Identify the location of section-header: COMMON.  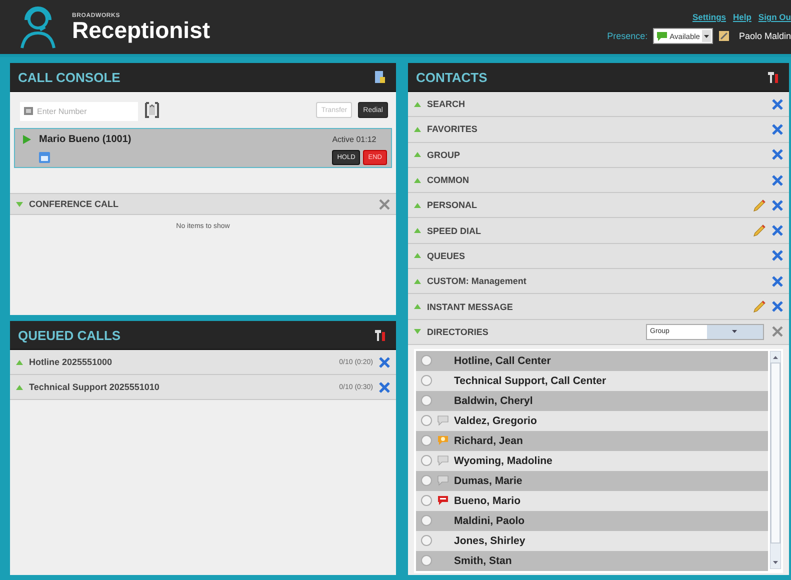
(598, 181).